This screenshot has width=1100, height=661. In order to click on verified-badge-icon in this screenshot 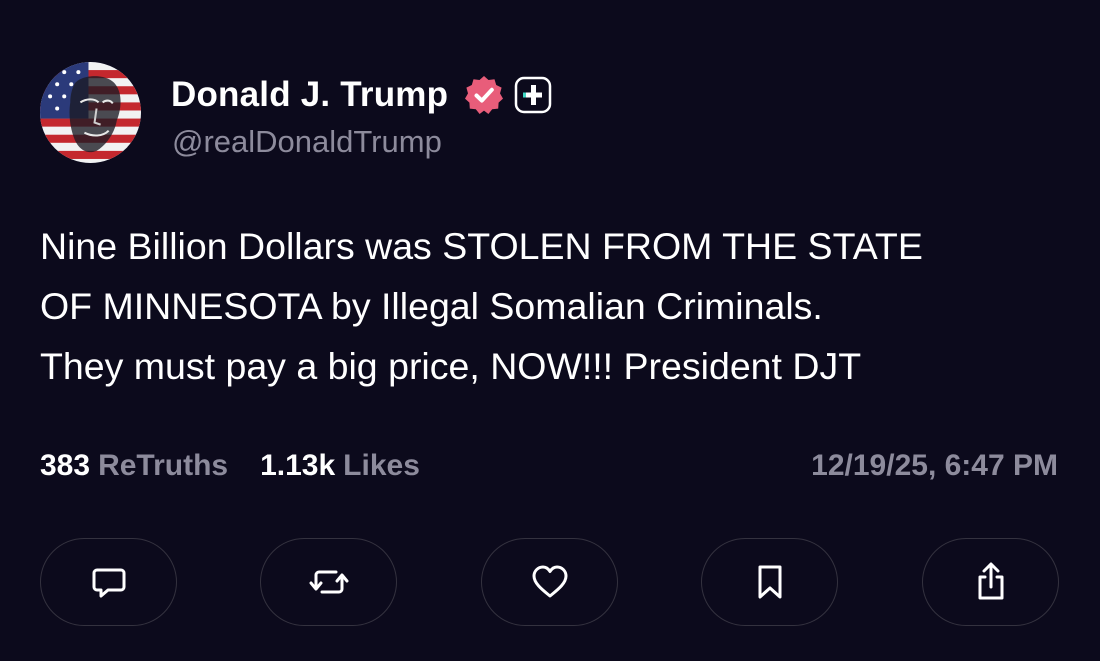, I will do `click(484, 95)`.